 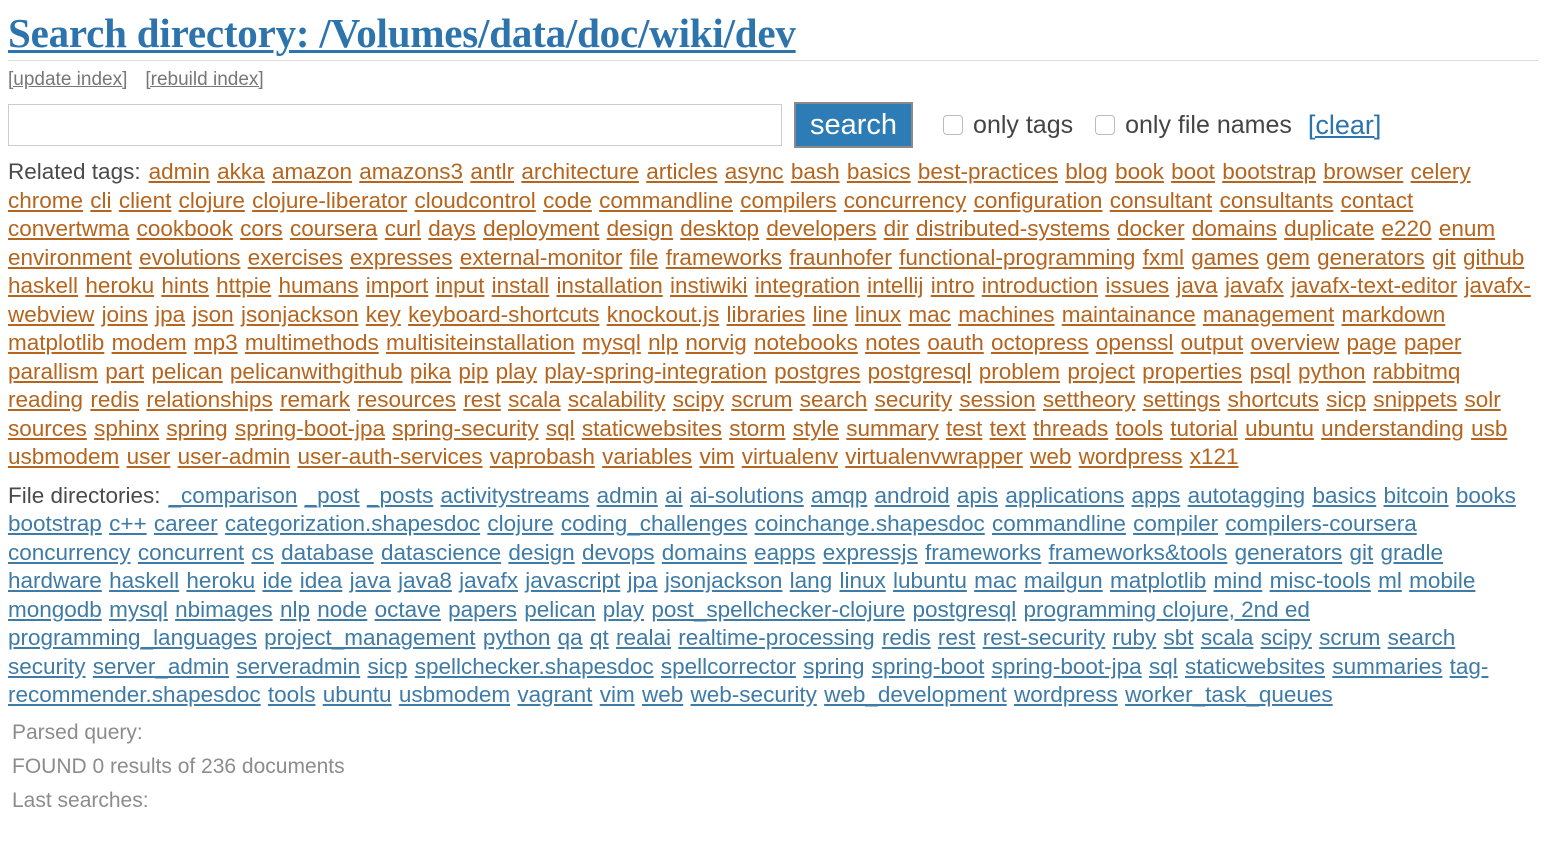 I want to click on directory-link: usbmodem, so click(x=454, y=694).